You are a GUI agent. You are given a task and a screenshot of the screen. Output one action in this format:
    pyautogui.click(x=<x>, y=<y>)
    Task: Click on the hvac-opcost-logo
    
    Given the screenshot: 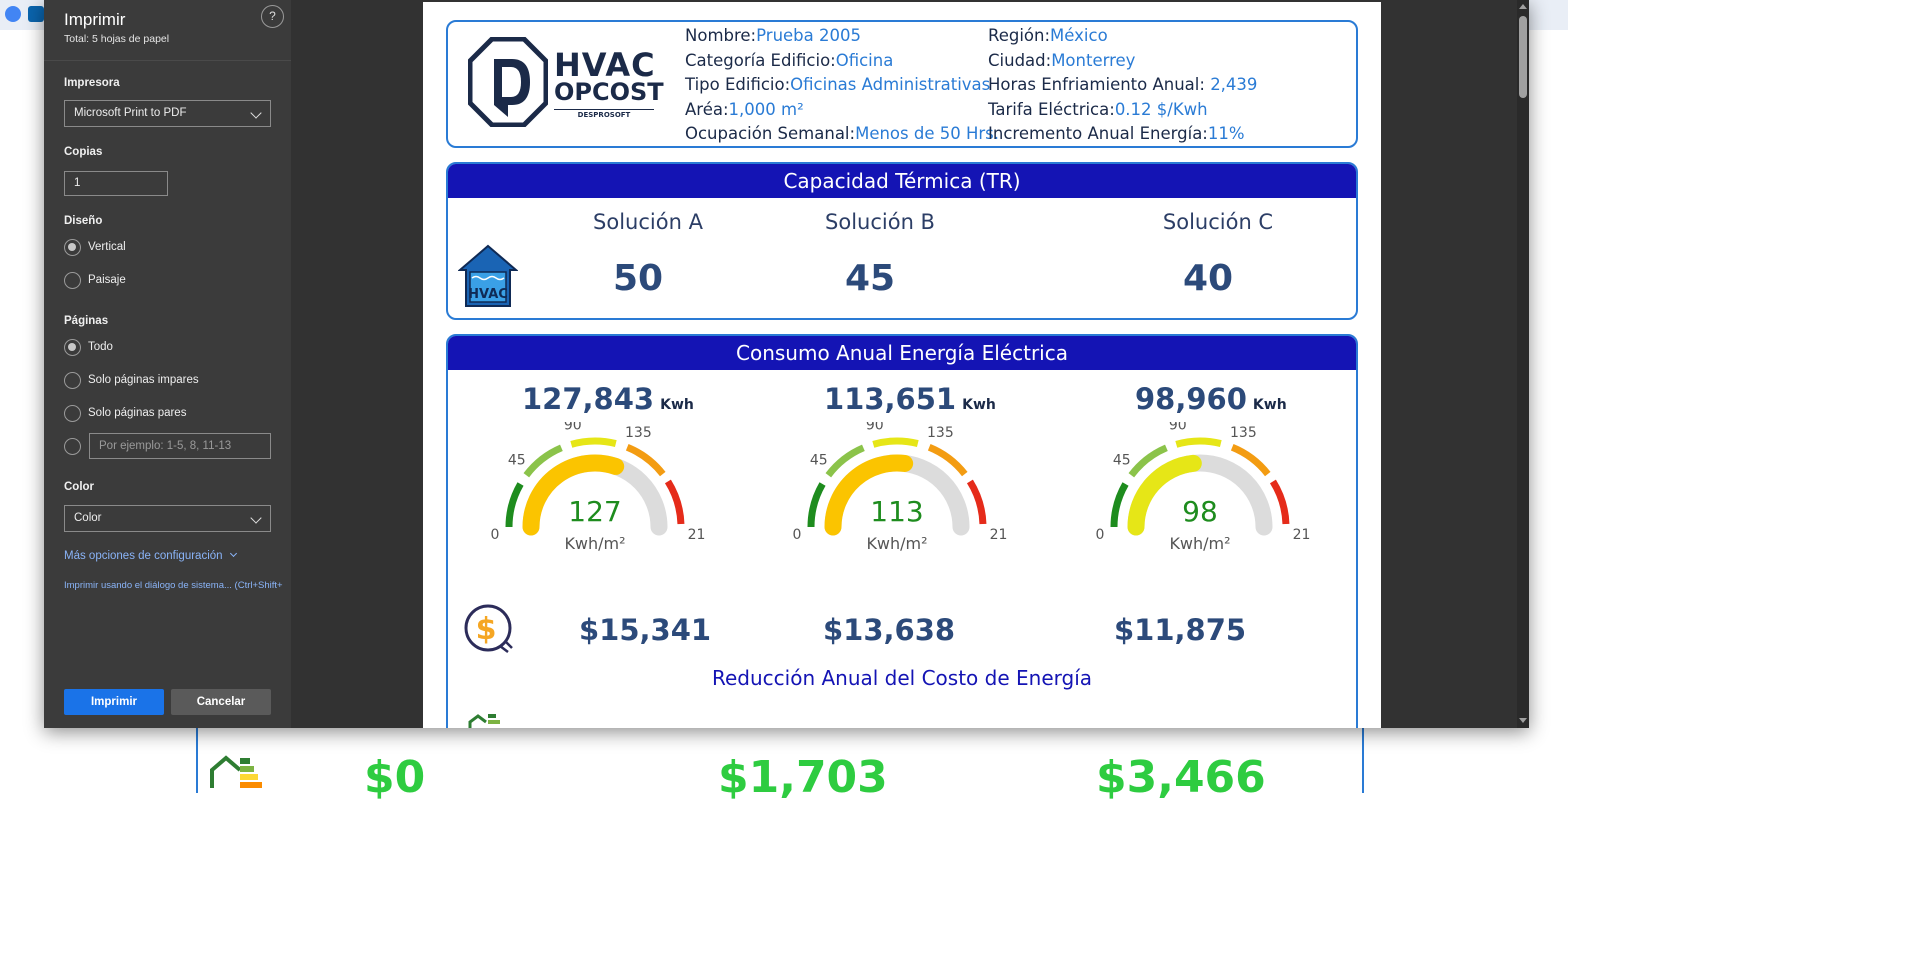 What is the action you would take?
    pyautogui.click(x=508, y=82)
    